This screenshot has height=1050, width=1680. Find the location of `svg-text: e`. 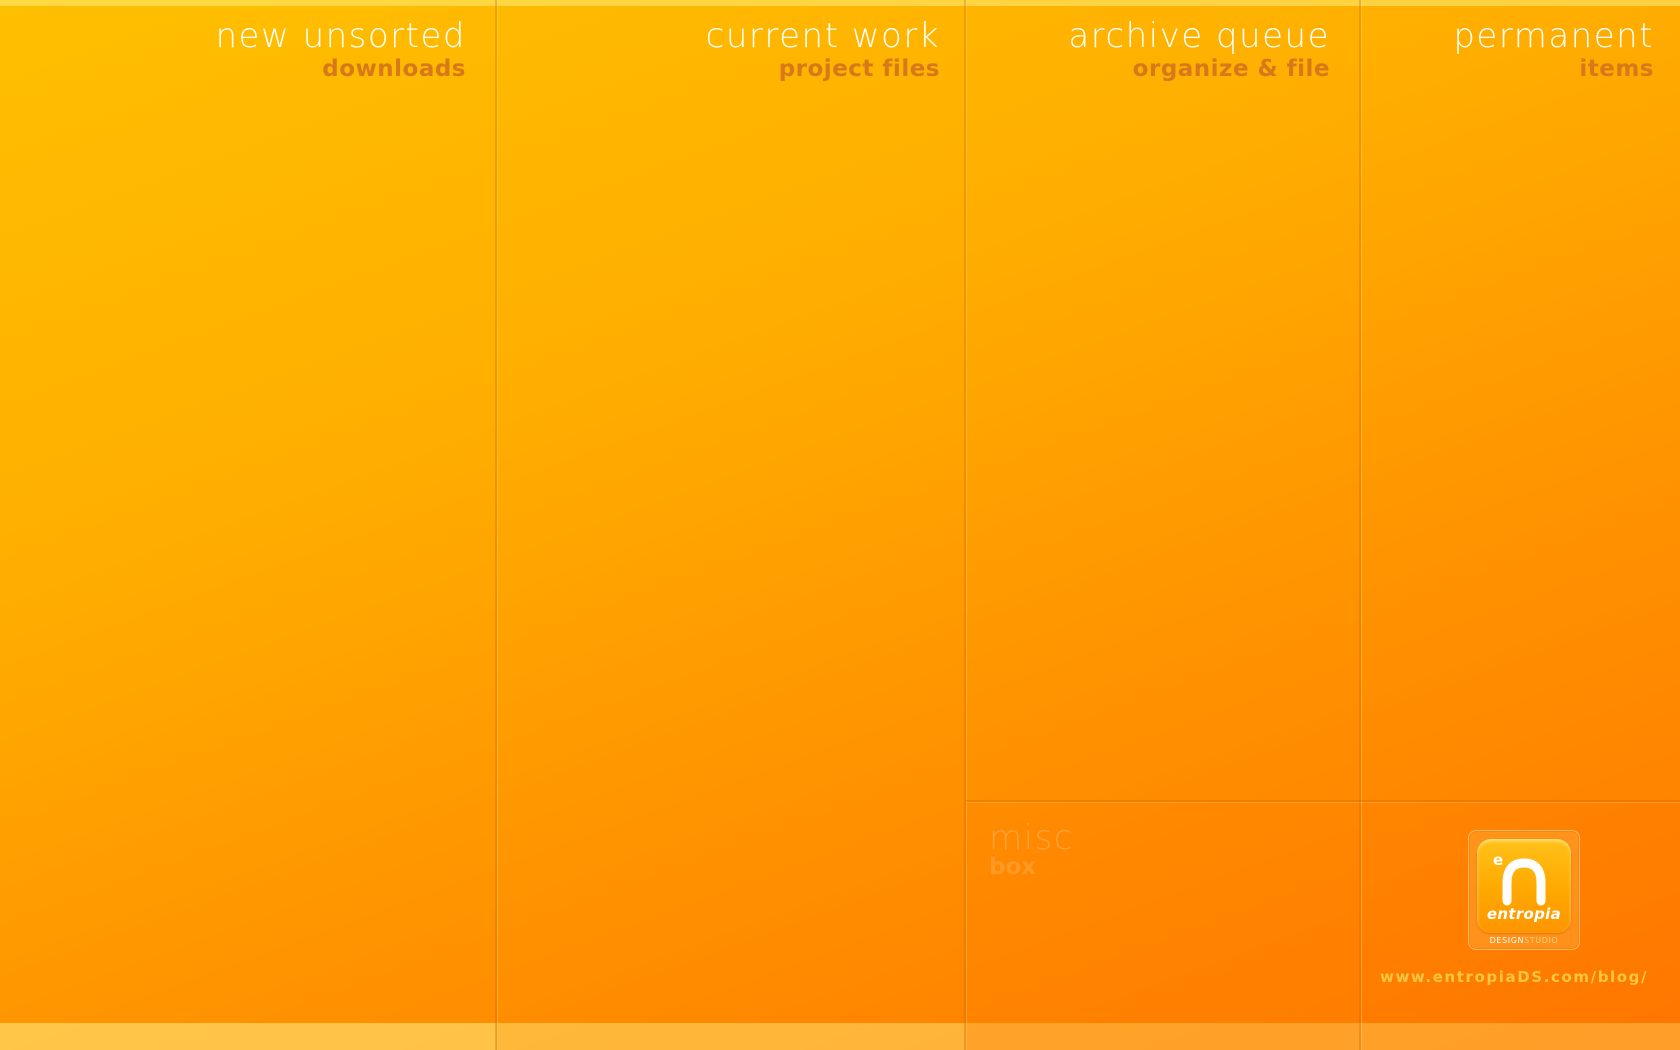

svg-text: e is located at coordinates (1498, 860).